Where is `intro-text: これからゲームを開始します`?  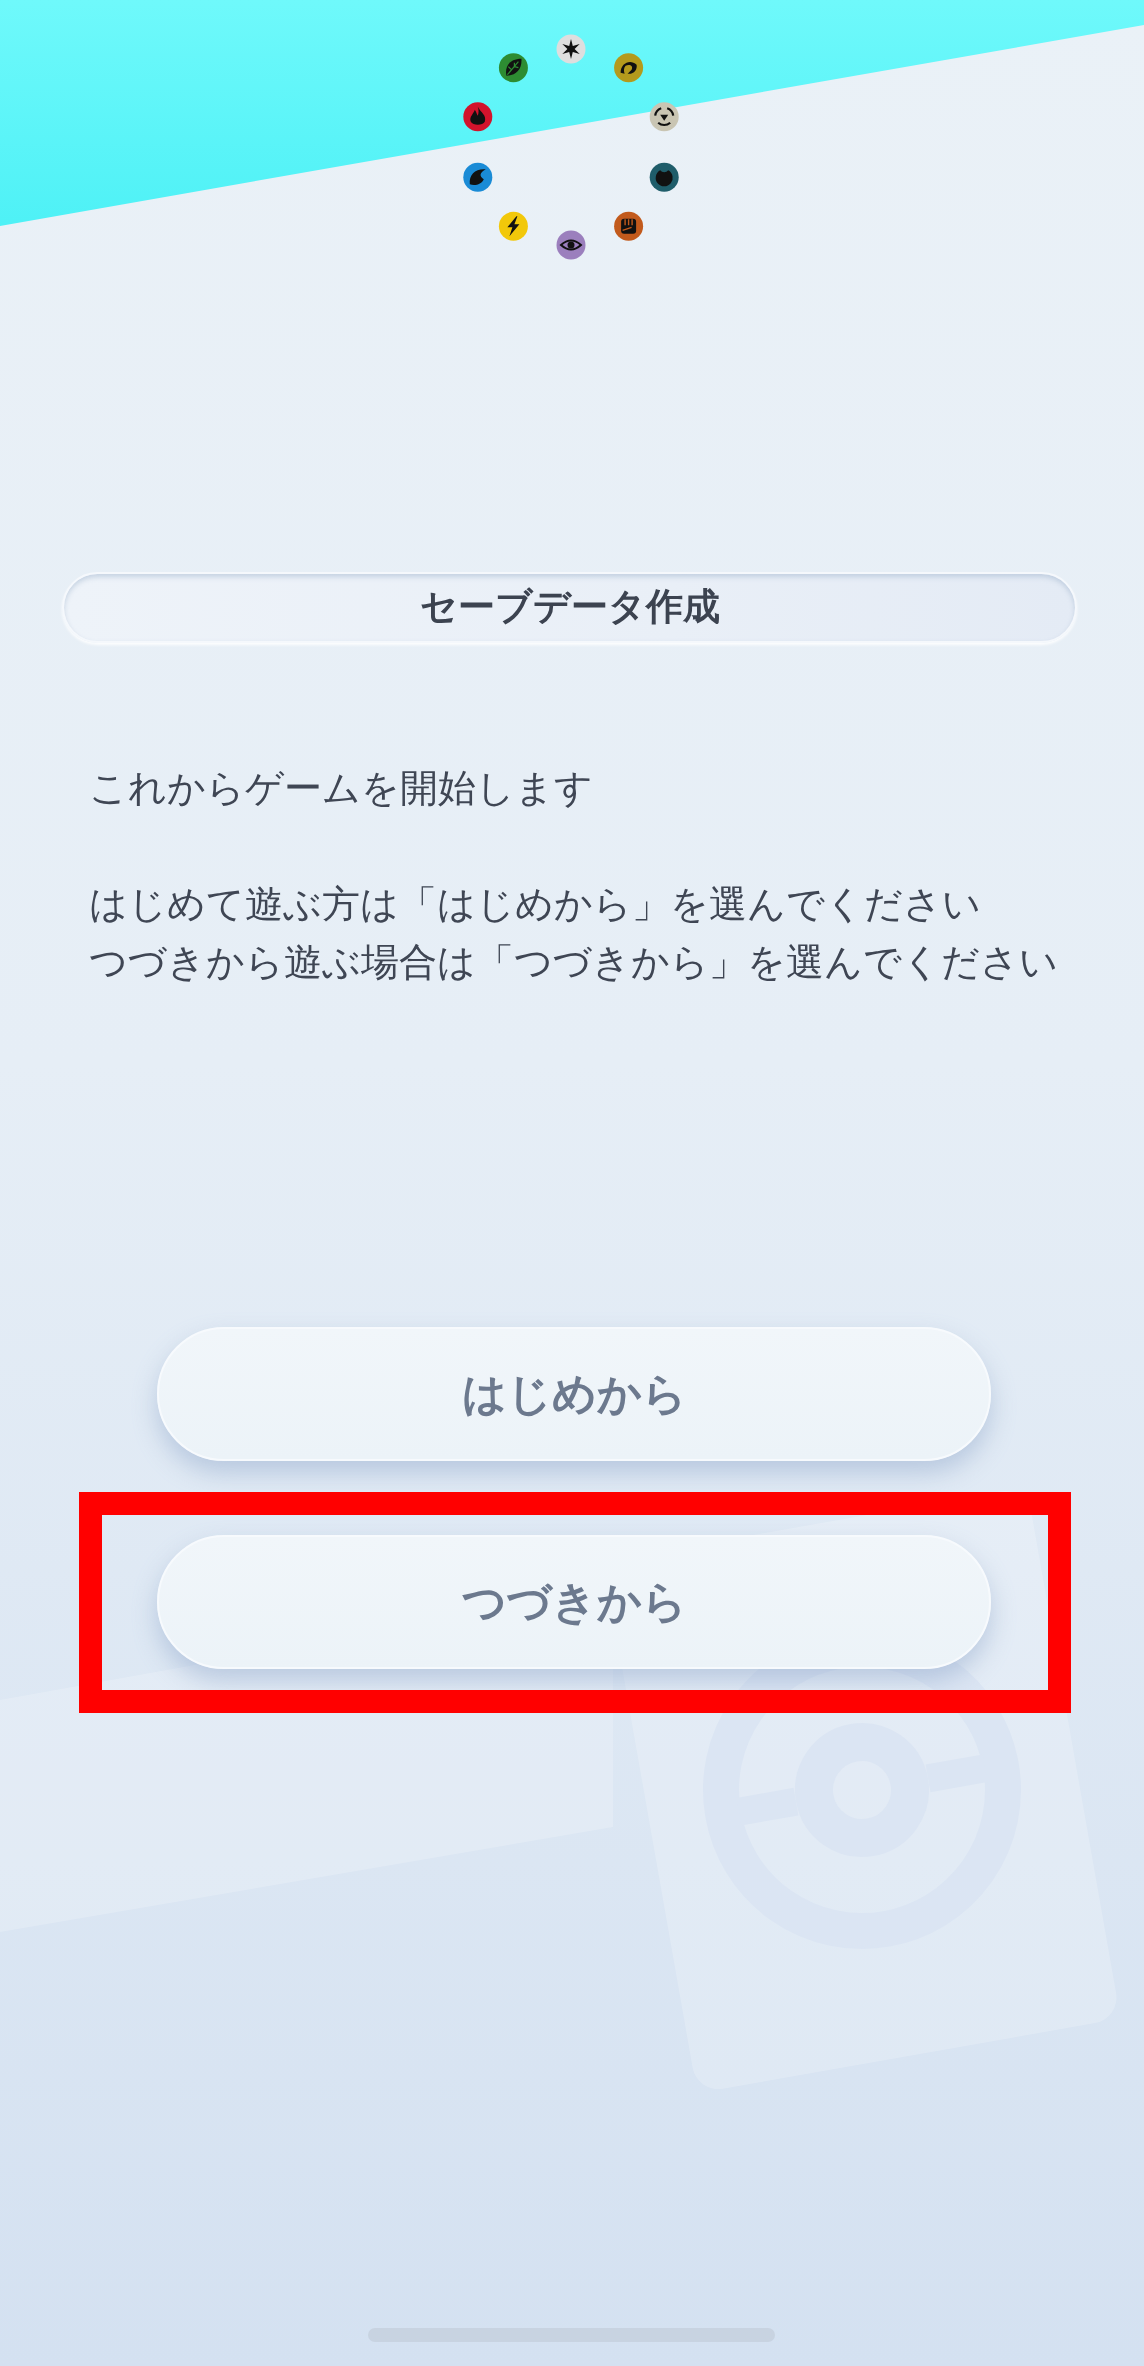
intro-text: これからゲームを開始します is located at coordinates (341, 788).